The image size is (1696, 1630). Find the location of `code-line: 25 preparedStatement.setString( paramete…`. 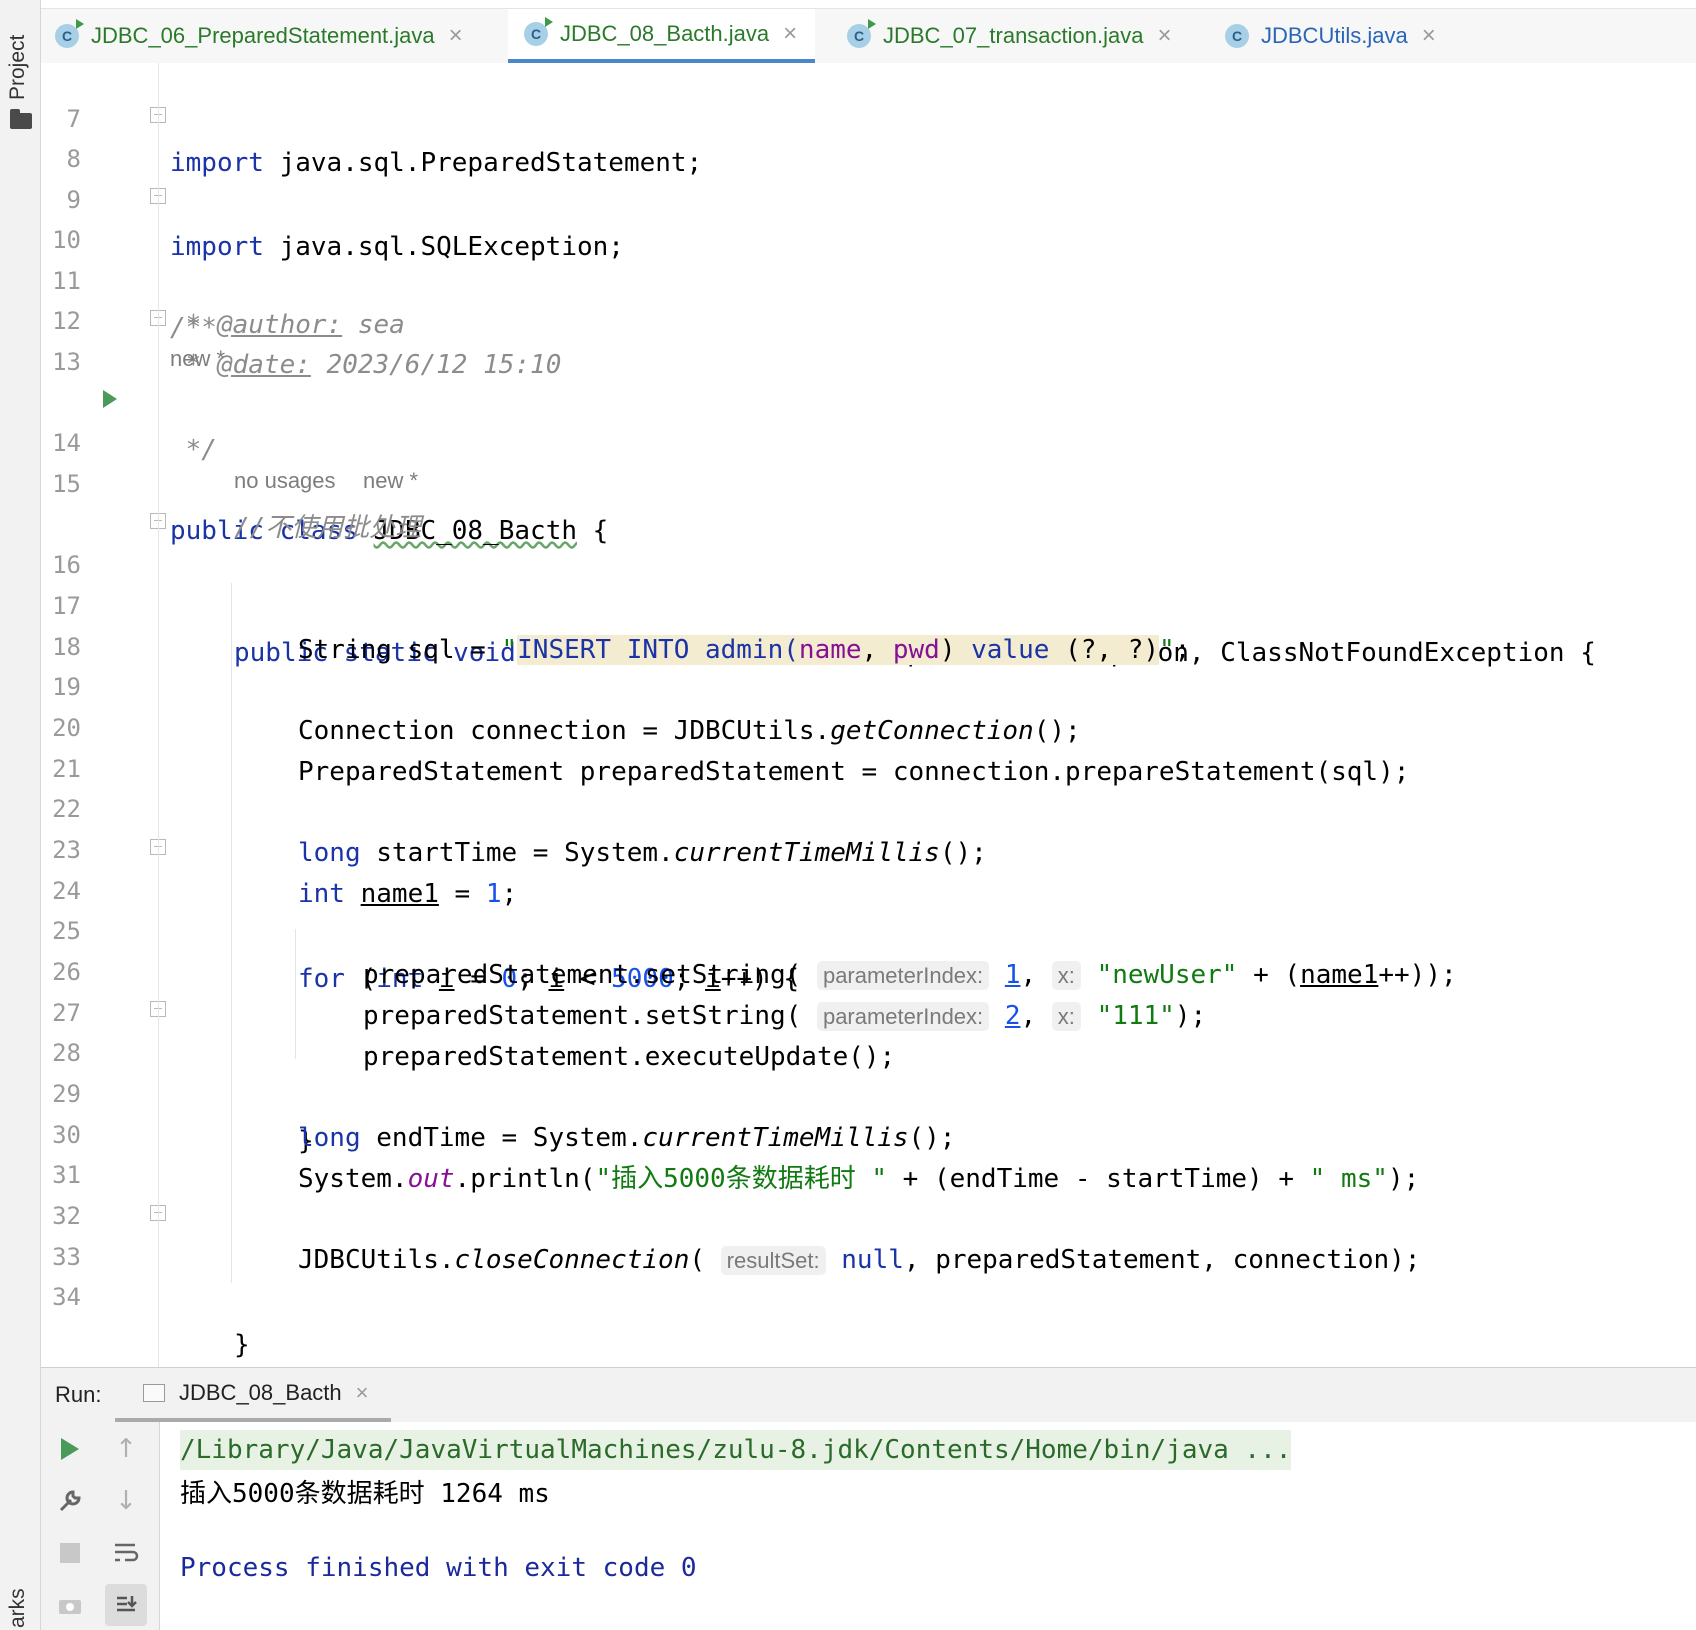

code-line: 25 preparedStatement.setString( paramete… is located at coordinates (868, 927).